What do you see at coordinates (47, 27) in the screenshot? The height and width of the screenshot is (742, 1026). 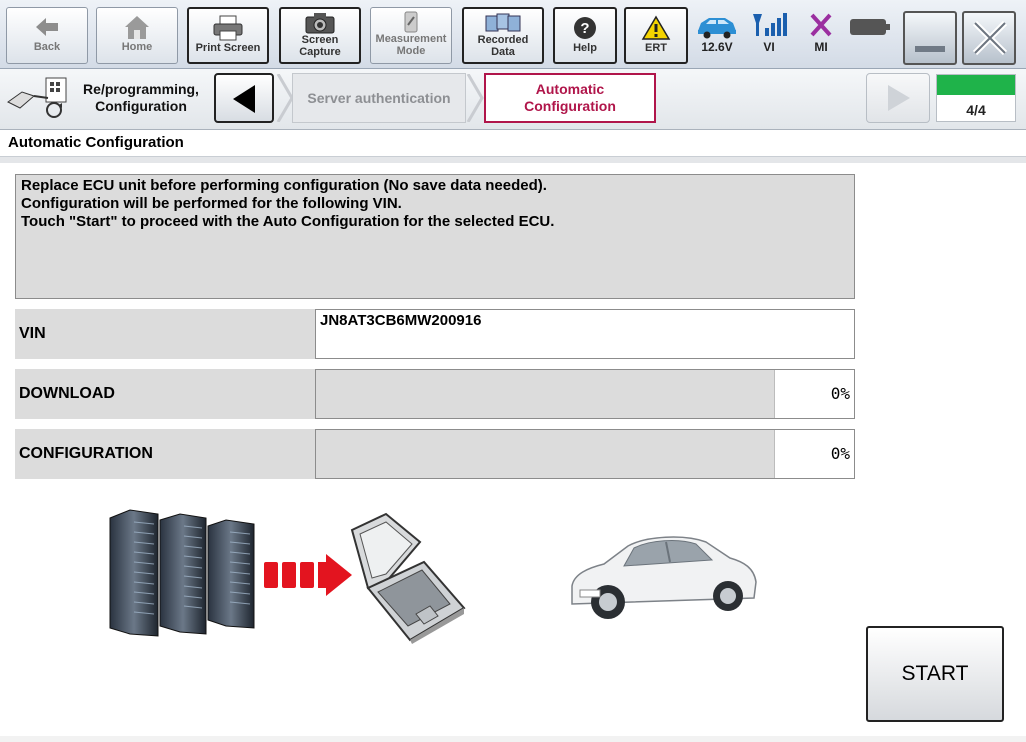 I see `back-arrow-icon` at bounding box center [47, 27].